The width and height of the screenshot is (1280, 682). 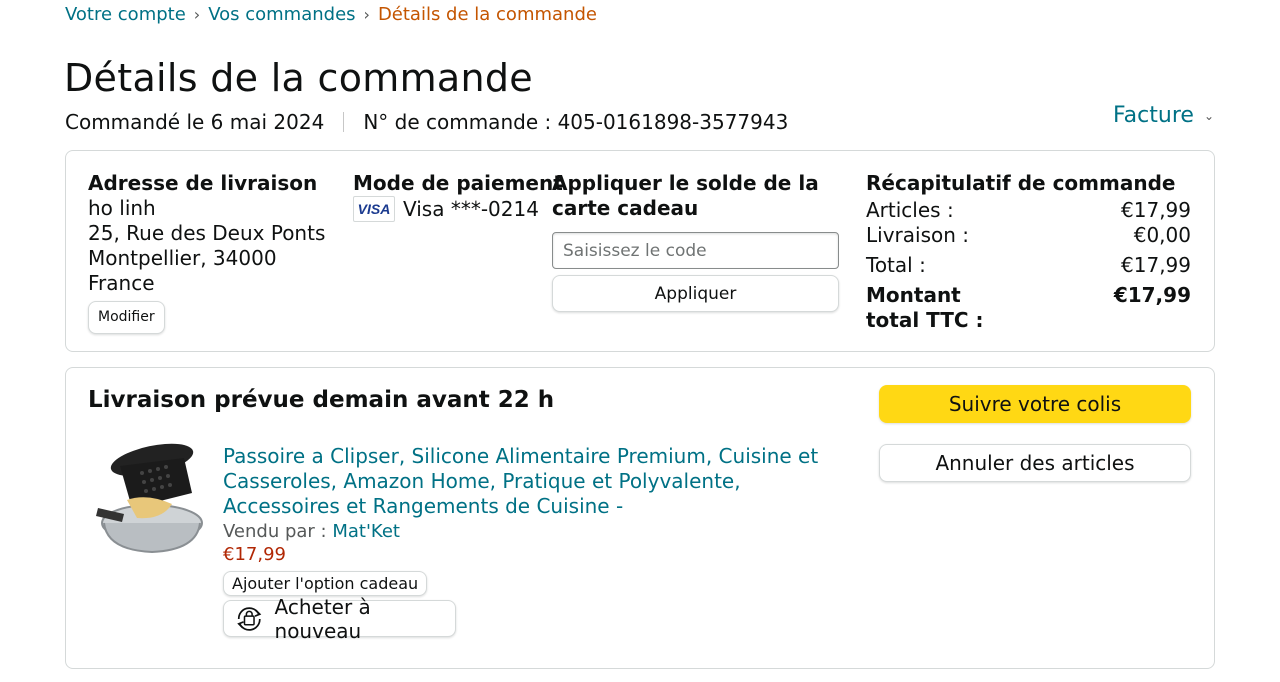 What do you see at coordinates (254, 554) in the screenshot?
I see `product-price: €17,99` at bounding box center [254, 554].